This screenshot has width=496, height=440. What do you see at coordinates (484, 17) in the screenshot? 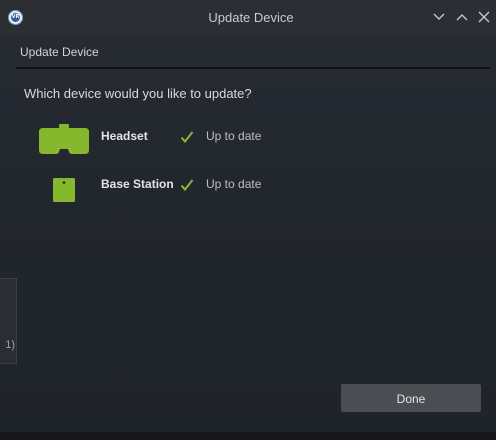
I see `close-icon` at bounding box center [484, 17].